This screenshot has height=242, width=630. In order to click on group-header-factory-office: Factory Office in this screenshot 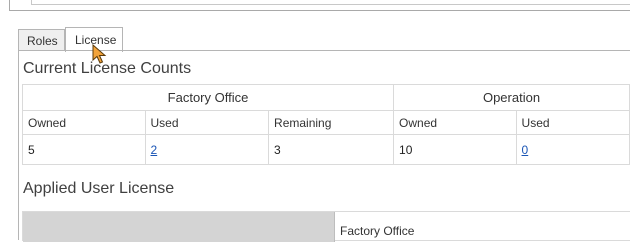, I will do `click(208, 97)`.